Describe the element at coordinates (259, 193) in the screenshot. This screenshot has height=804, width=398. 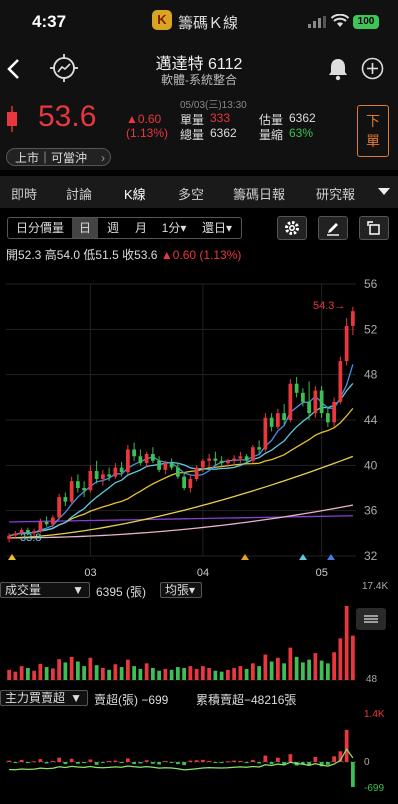
I see `tab-chip-daily: 籌碼日報` at that location.